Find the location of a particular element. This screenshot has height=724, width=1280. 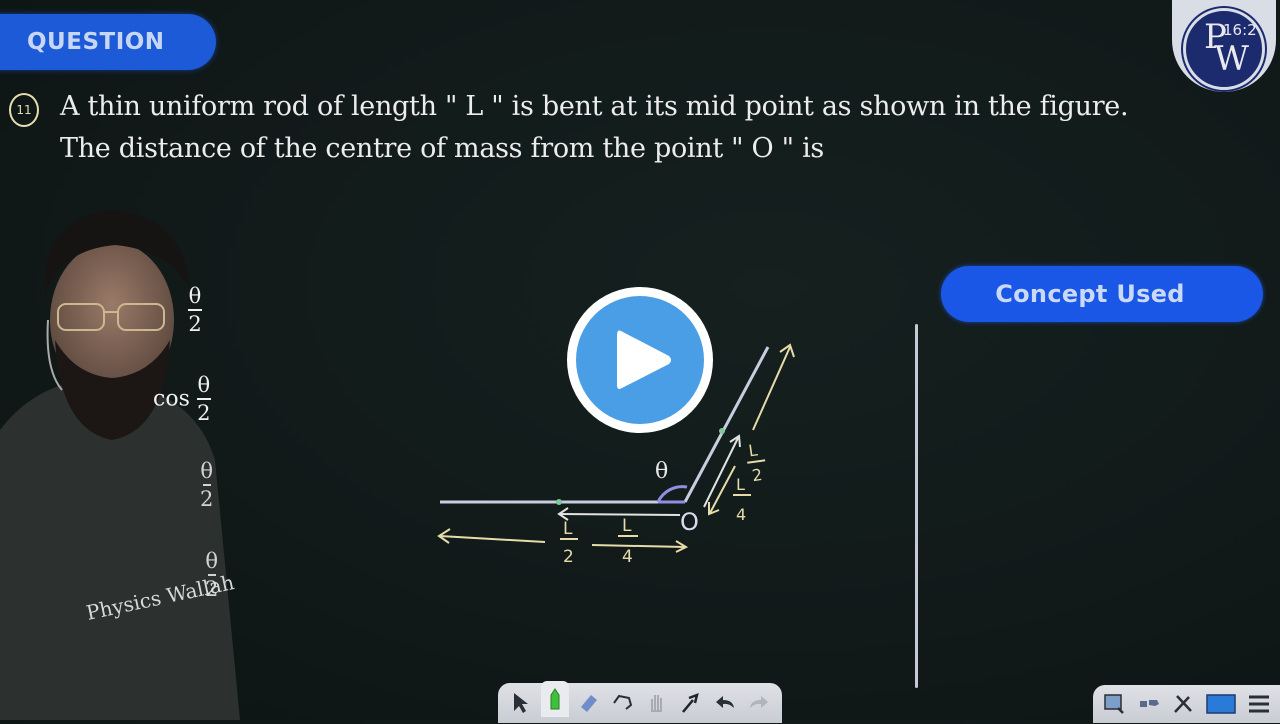

pen-tool-button is located at coordinates (555, 699).